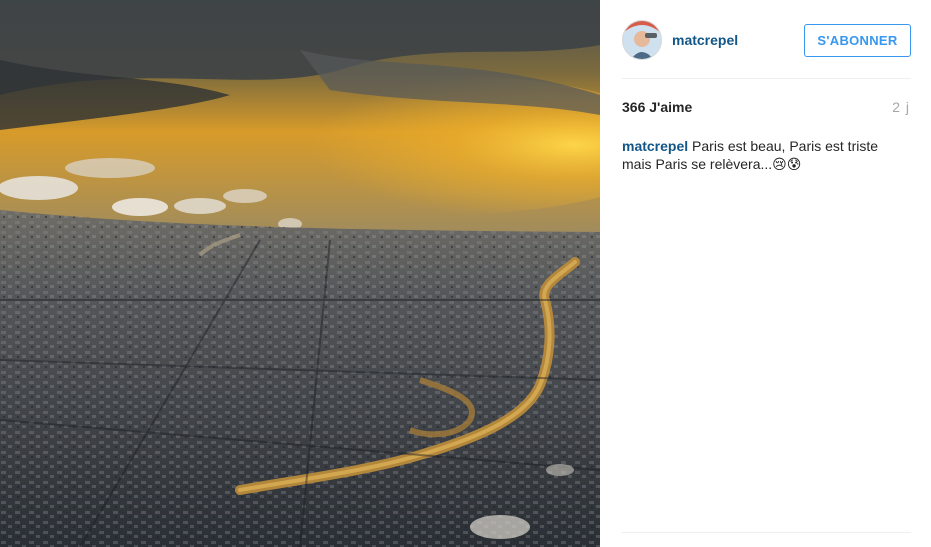 The image size is (931, 547). What do you see at coordinates (901, 107) in the screenshot?
I see `post-timestamp: 2 j` at bounding box center [901, 107].